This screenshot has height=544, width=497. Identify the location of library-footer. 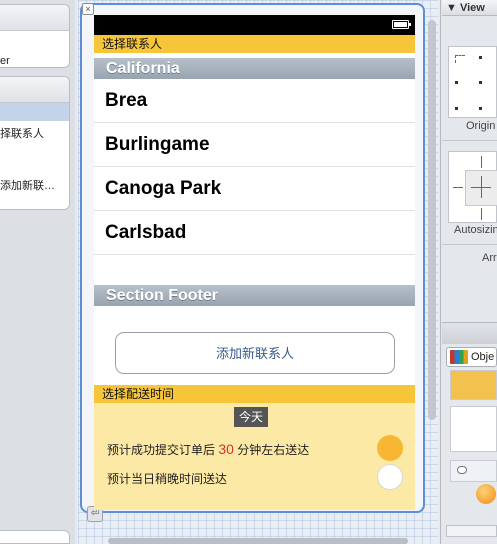
(471, 531).